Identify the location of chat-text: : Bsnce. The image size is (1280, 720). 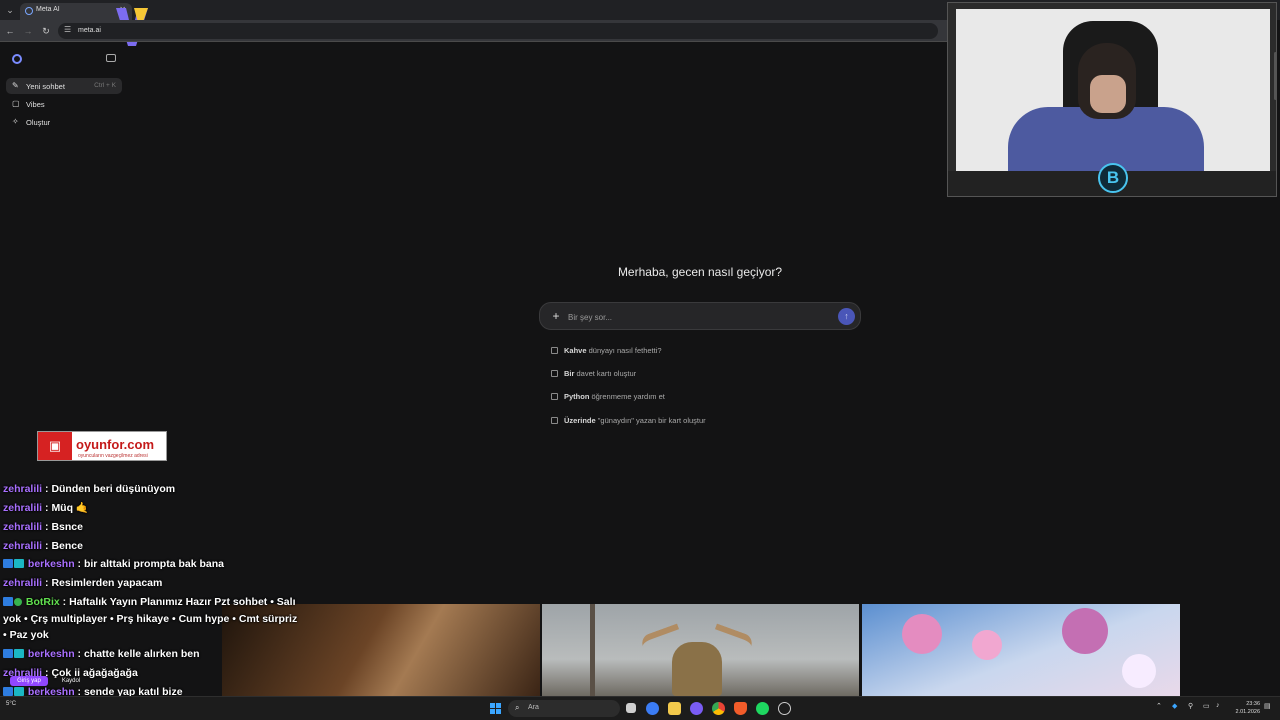
(62, 527).